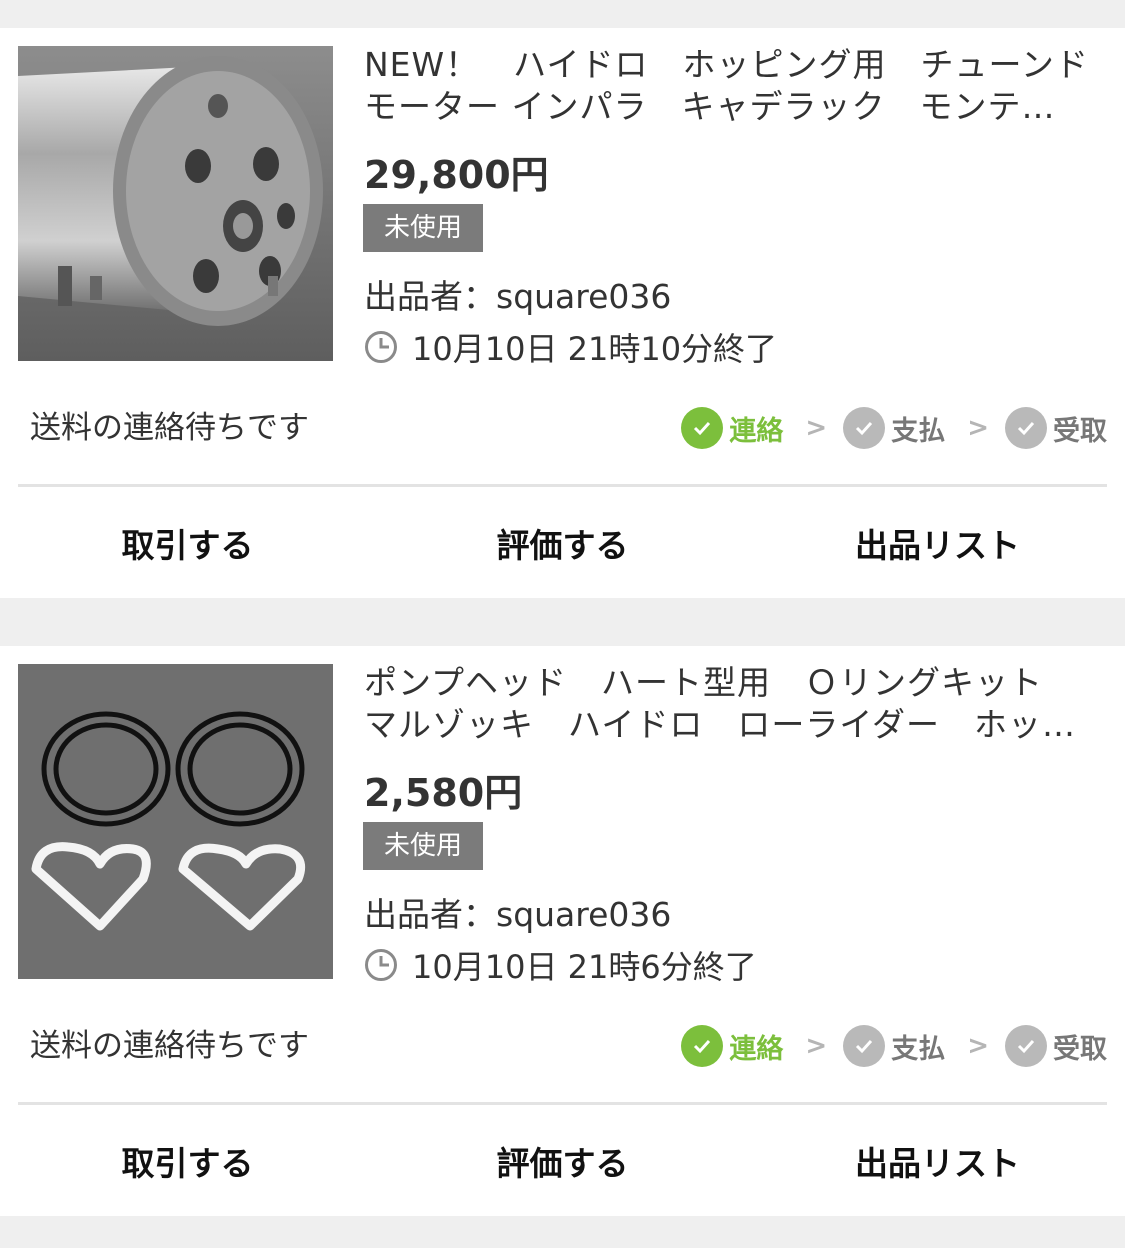  I want to click on oring-photo, so click(175, 821).